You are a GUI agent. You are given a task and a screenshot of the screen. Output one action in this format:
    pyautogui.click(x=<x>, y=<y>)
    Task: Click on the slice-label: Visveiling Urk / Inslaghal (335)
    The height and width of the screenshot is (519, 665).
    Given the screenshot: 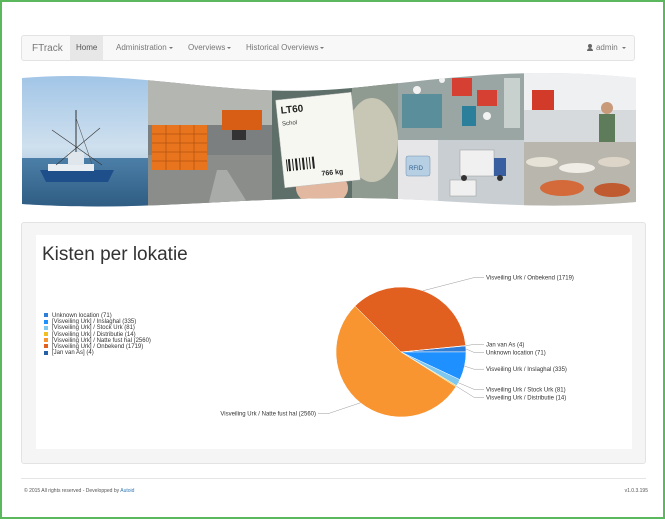 What is the action you would take?
    pyautogui.click(x=526, y=370)
    